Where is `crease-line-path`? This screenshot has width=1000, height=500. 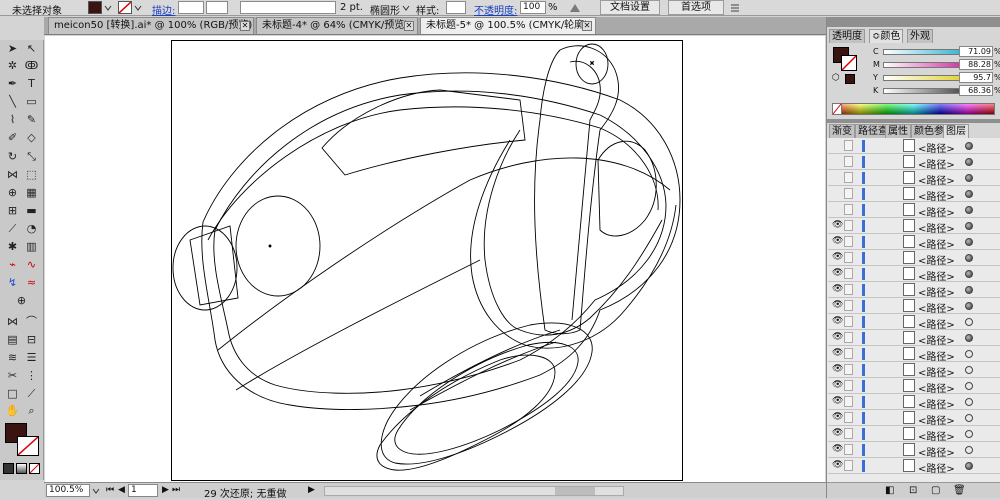
crease-line-path is located at coordinates (490, 363).